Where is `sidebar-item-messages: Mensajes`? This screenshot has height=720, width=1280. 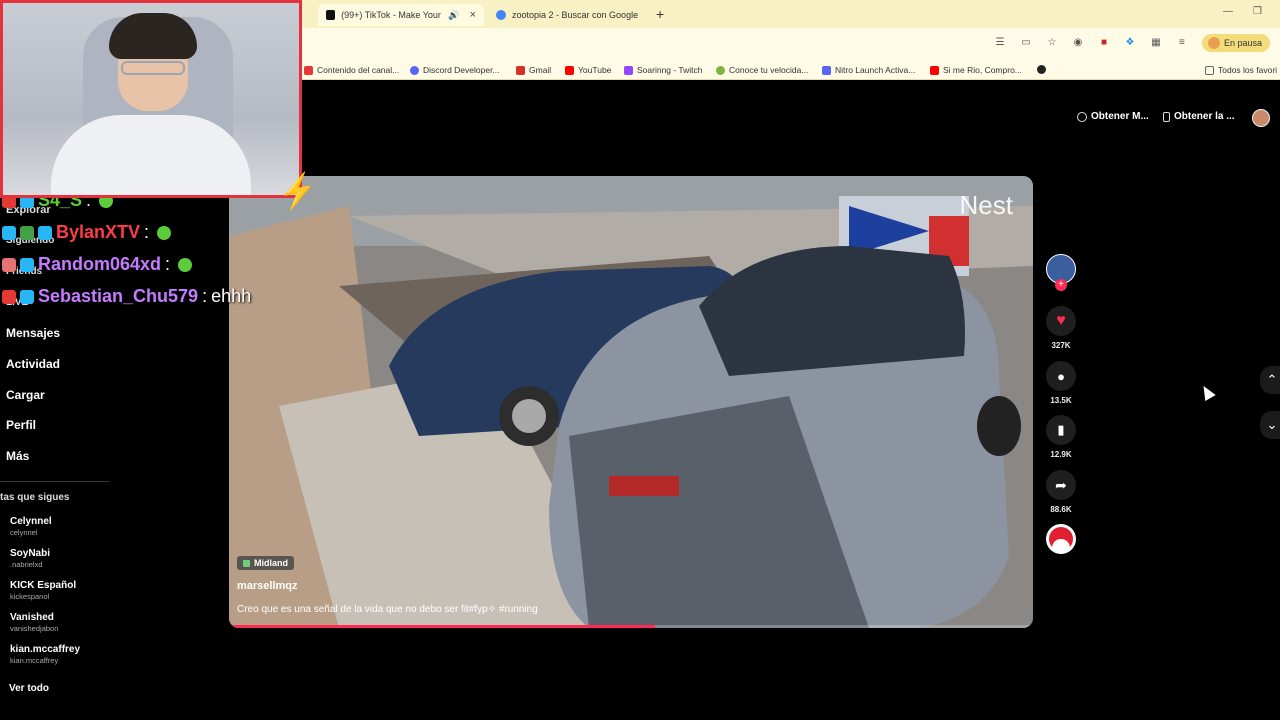 sidebar-item-messages: Mensajes is located at coordinates (33, 333).